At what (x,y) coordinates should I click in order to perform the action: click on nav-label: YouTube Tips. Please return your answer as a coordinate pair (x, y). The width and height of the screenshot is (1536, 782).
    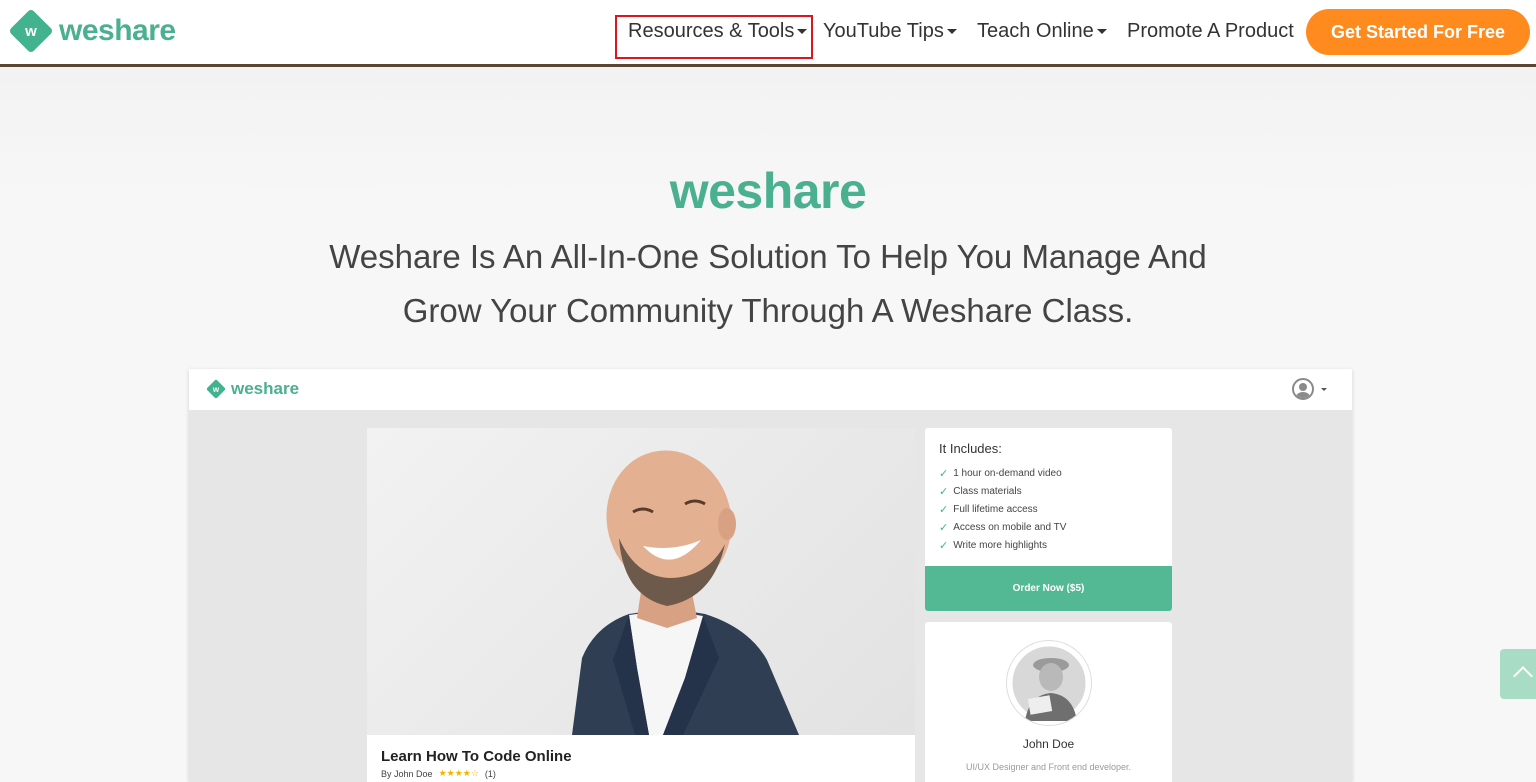
    Looking at the image, I should click on (883, 31).